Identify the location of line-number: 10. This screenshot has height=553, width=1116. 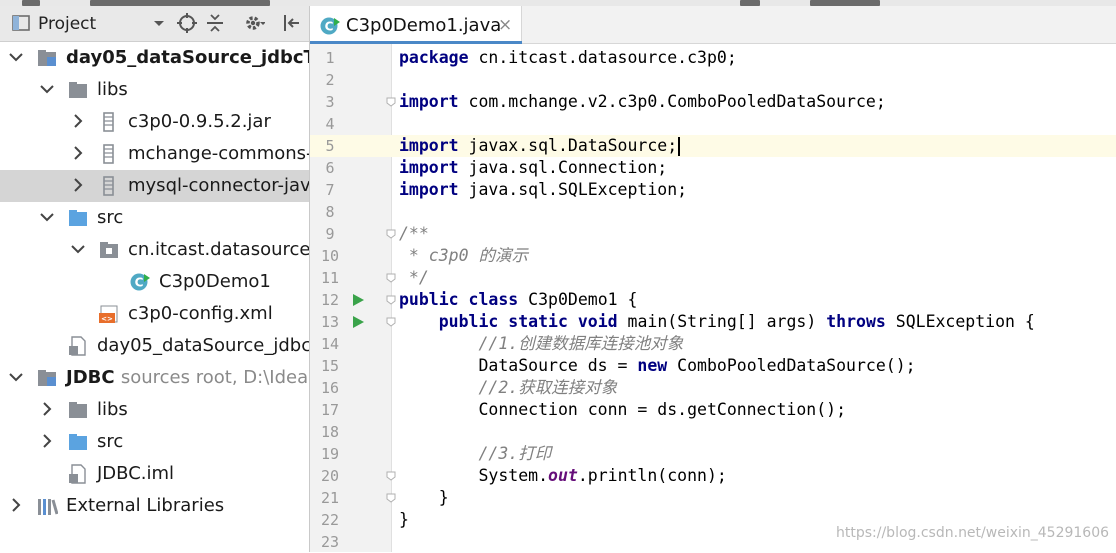
(330, 256).